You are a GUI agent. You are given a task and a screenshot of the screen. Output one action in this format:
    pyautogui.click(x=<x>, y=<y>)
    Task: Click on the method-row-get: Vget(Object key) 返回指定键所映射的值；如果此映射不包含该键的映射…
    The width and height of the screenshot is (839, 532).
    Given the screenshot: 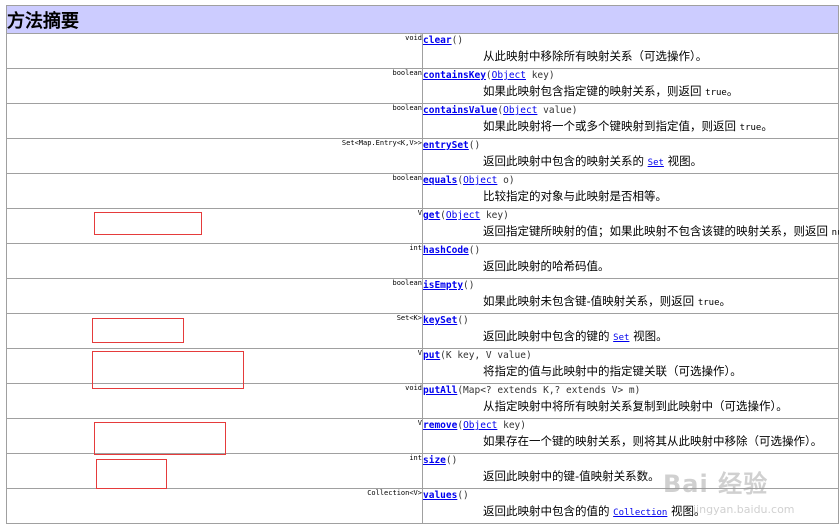 What is the action you would take?
    pyautogui.click(x=422, y=226)
    